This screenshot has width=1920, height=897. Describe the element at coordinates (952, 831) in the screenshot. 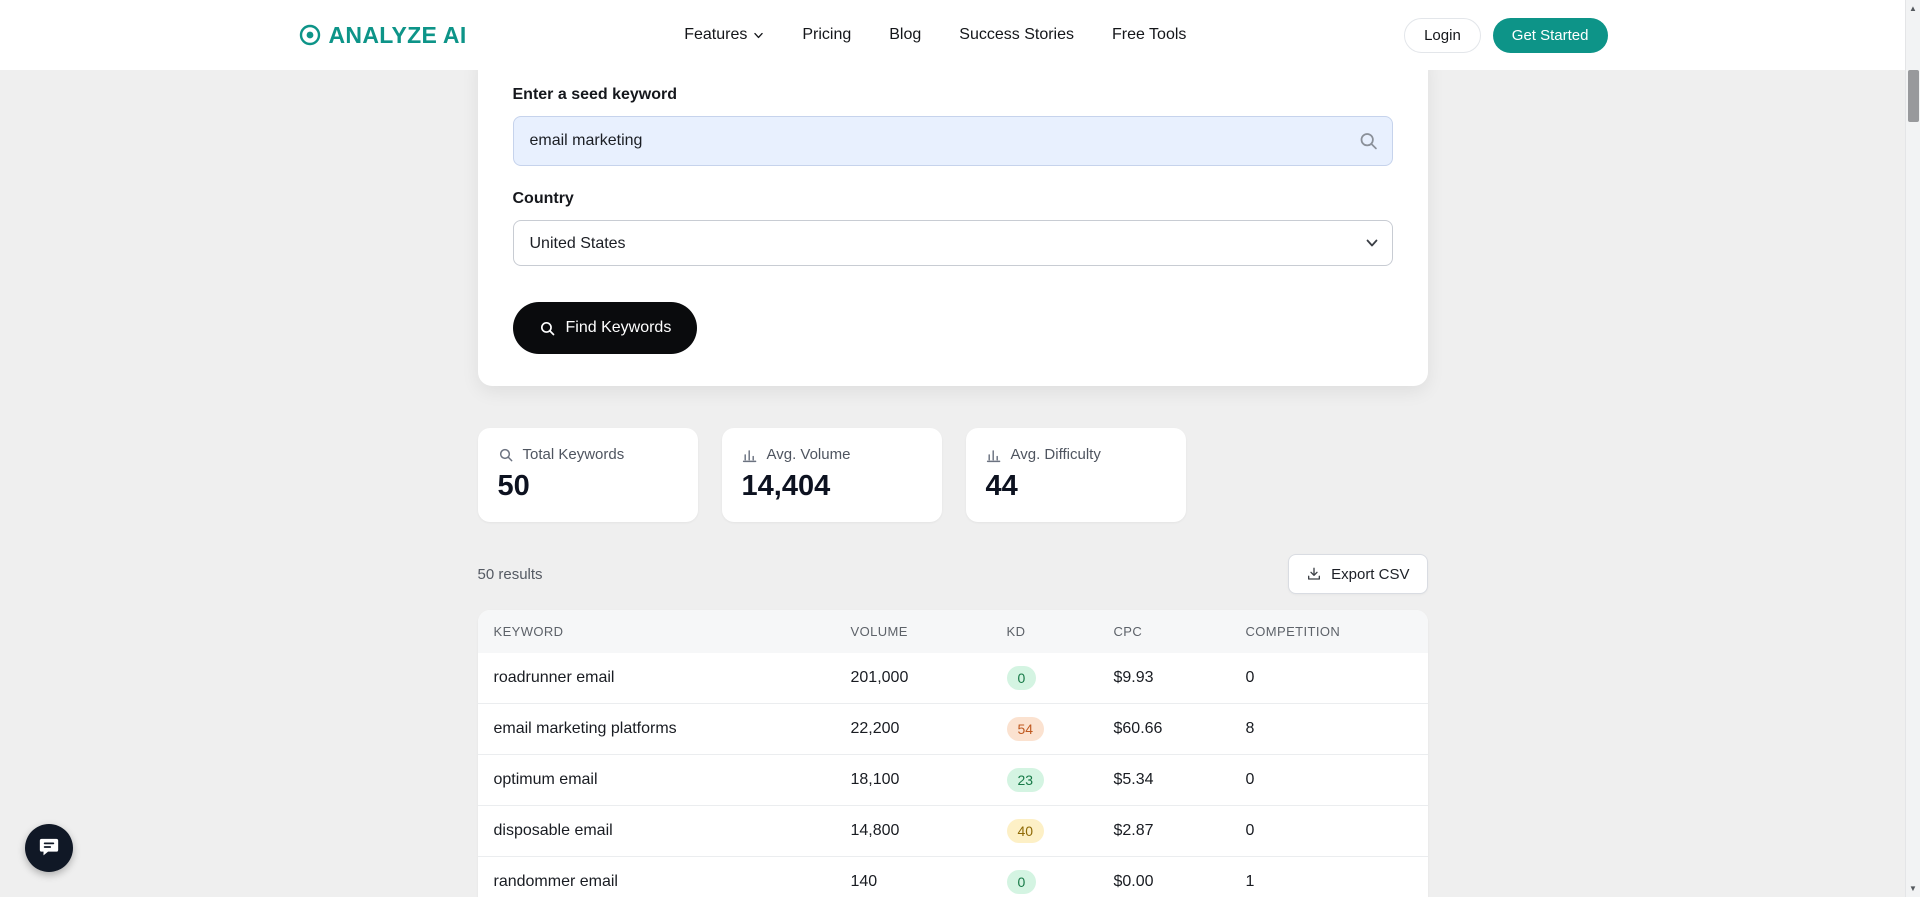

I see `table-row: disposable email 14,800 40 $2.87 0` at that location.